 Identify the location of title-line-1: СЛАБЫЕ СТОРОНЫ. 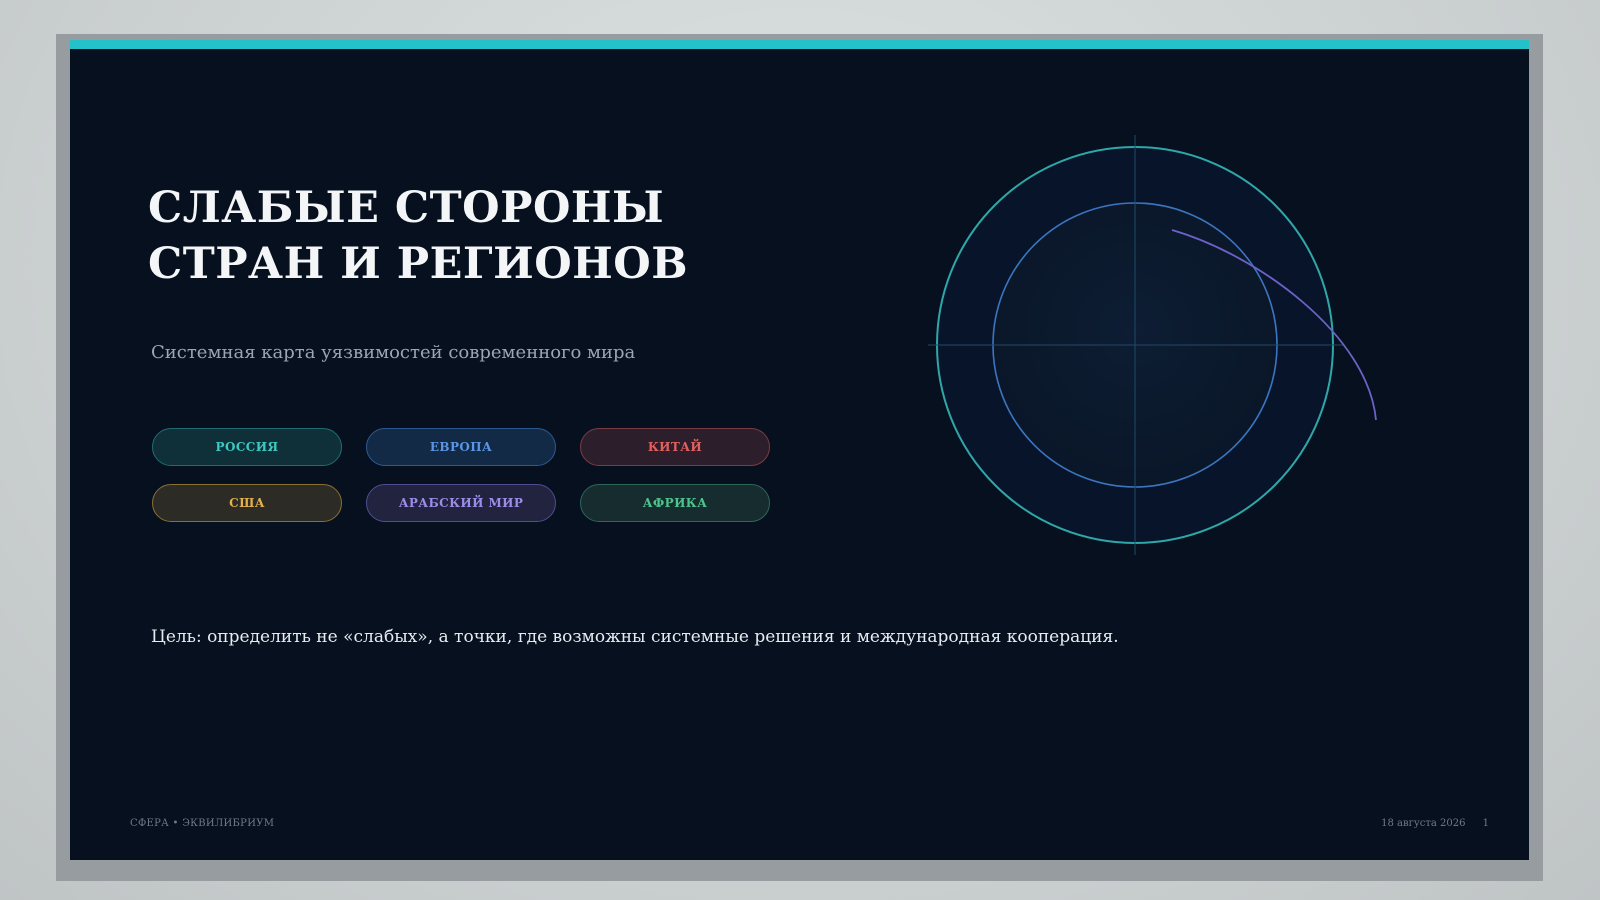
(406, 208).